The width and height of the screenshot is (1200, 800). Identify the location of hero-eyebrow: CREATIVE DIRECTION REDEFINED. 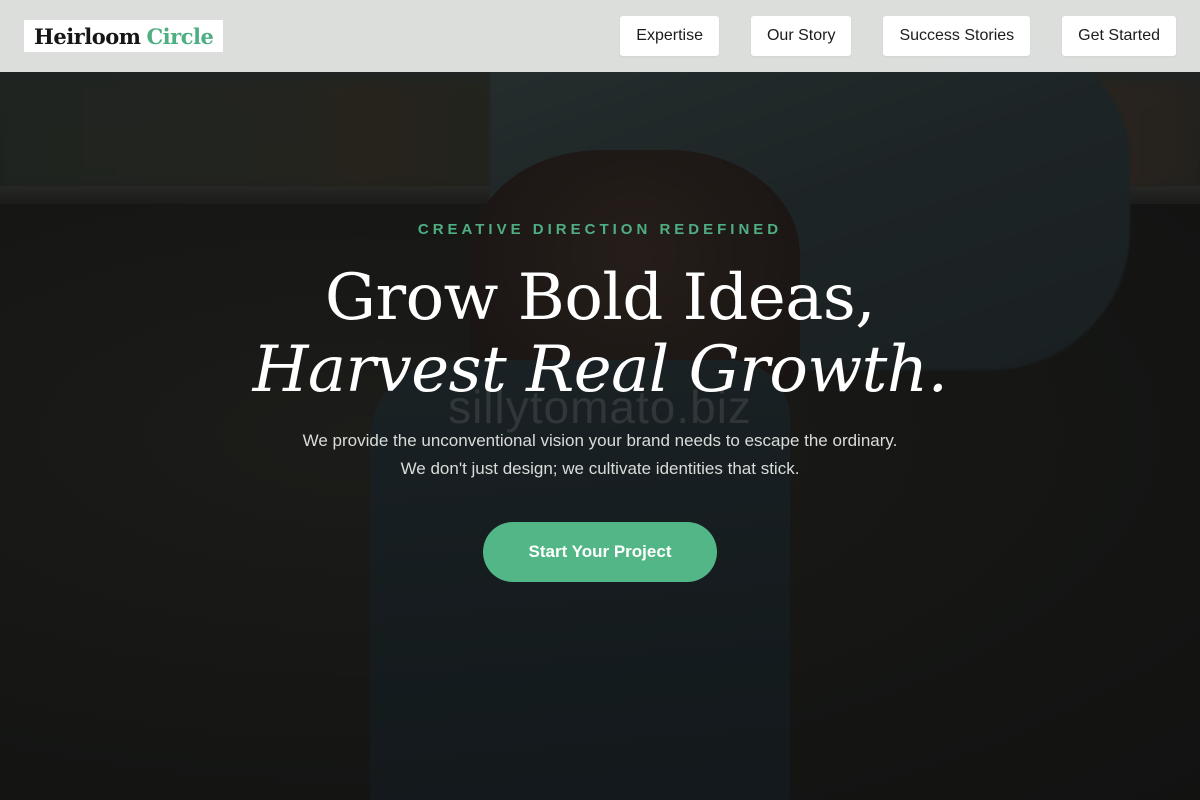
(600, 229).